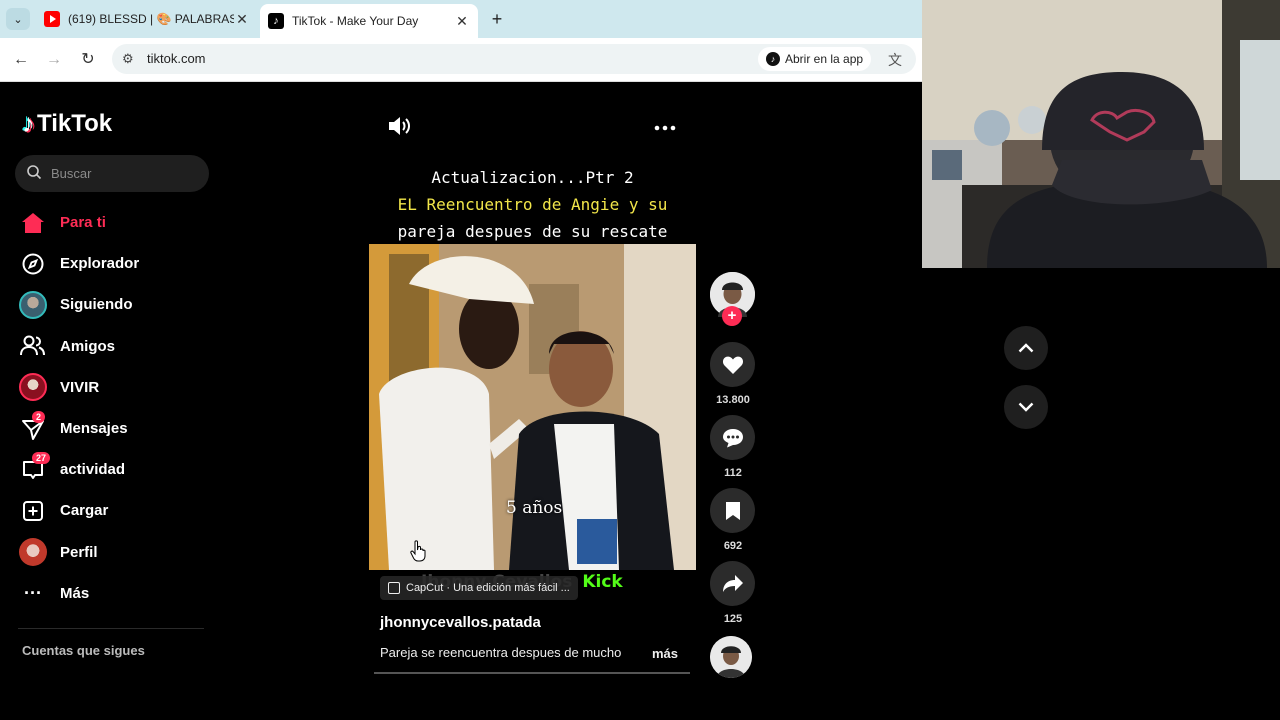 The image size is (1280, 720). What do you see at coordinates (276, 21) in the screenshot?
I see `tiktok-favicon-icon: ♪` at bounding box center [276, 21].